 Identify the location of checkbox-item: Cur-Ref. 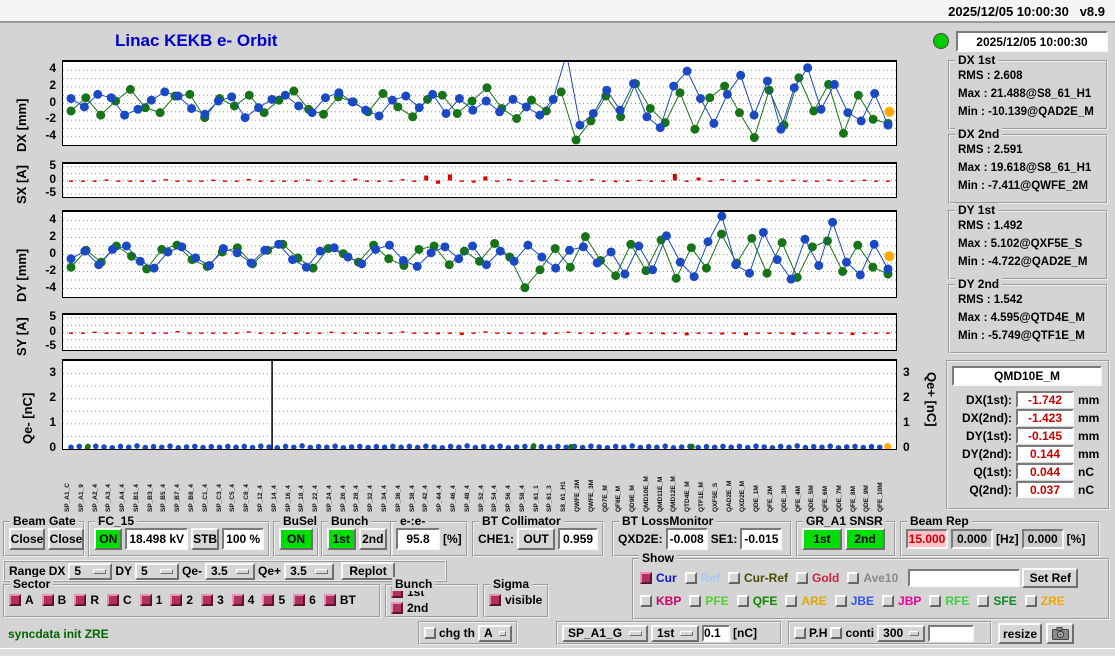
(758, 578).